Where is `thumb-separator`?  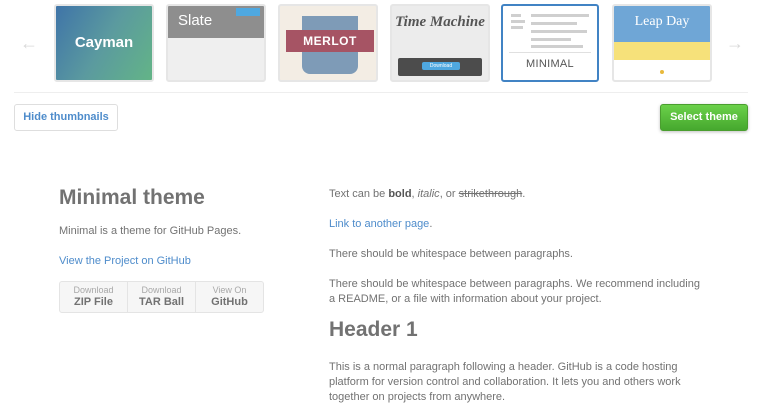 thumb-separator is located at coordinates (550, 52).